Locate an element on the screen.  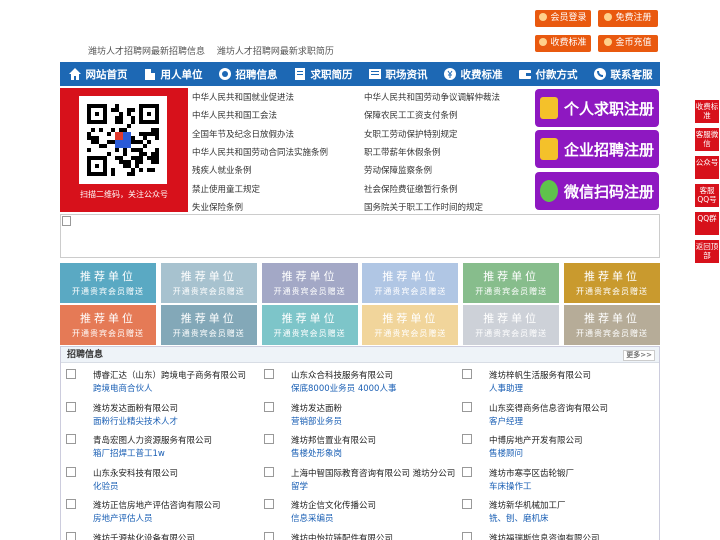
law-link: 中华人民共和国劳动合同法实施条例 is located at coordinates (260, 152).